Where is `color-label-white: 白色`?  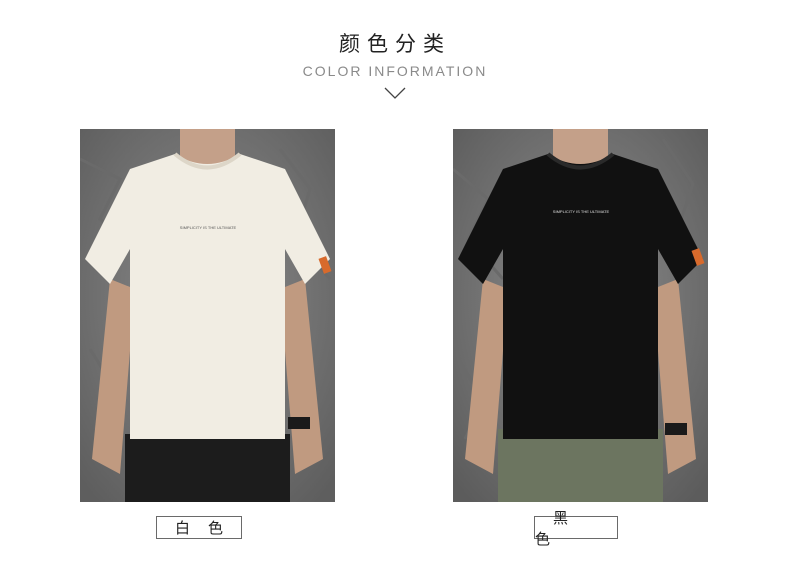
color-label-white: 白色 is located at coordinates (199, 527).